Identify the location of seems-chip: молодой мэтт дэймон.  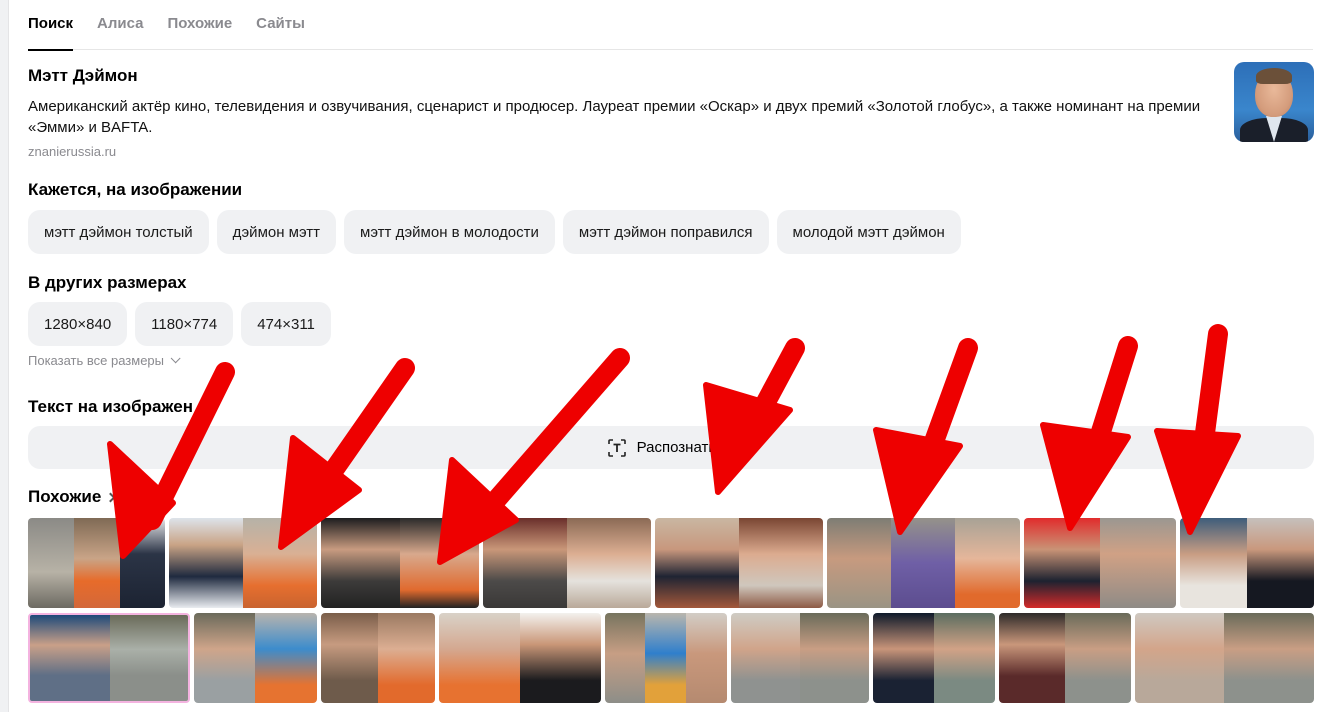
(868, 232).